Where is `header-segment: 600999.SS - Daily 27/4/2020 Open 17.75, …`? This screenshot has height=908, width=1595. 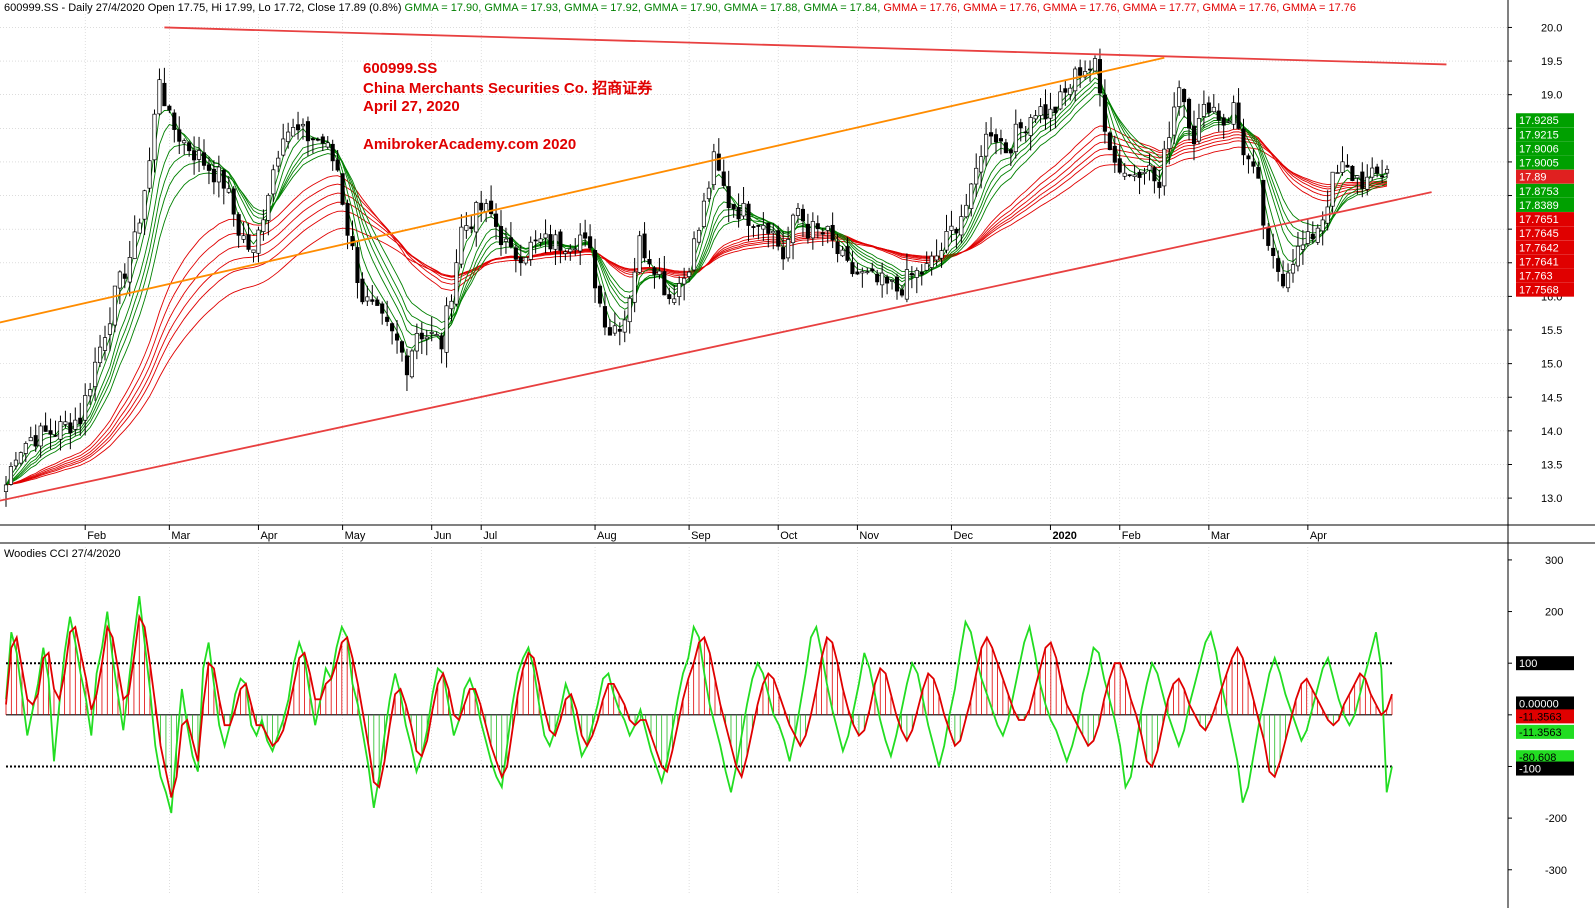 header-segment: 600999.SS - Daily 27/4/2020 Open 17.75, … is located at coordinates (204, 8).